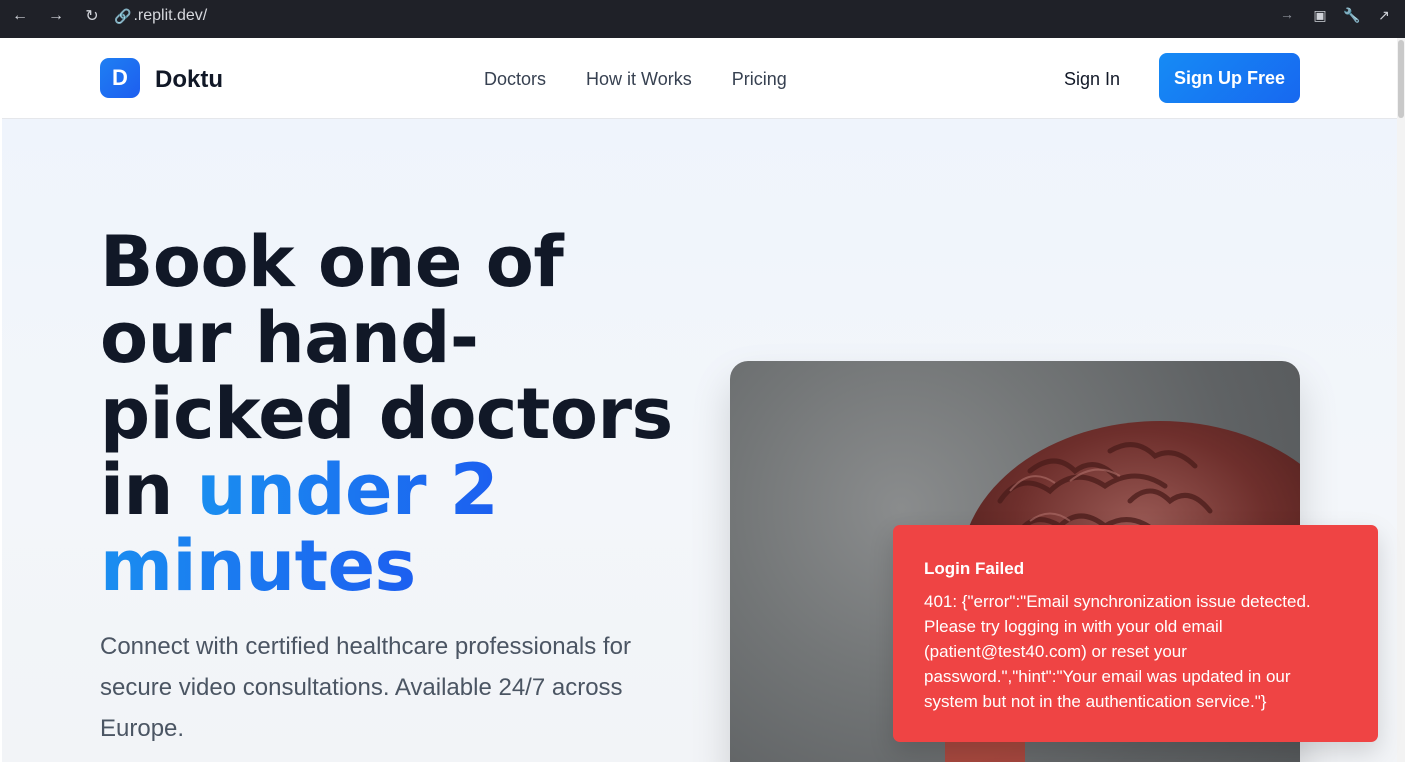 The image size is (1405, 762). I want to click on hero-title-accent: under 2, so click(347, 490).